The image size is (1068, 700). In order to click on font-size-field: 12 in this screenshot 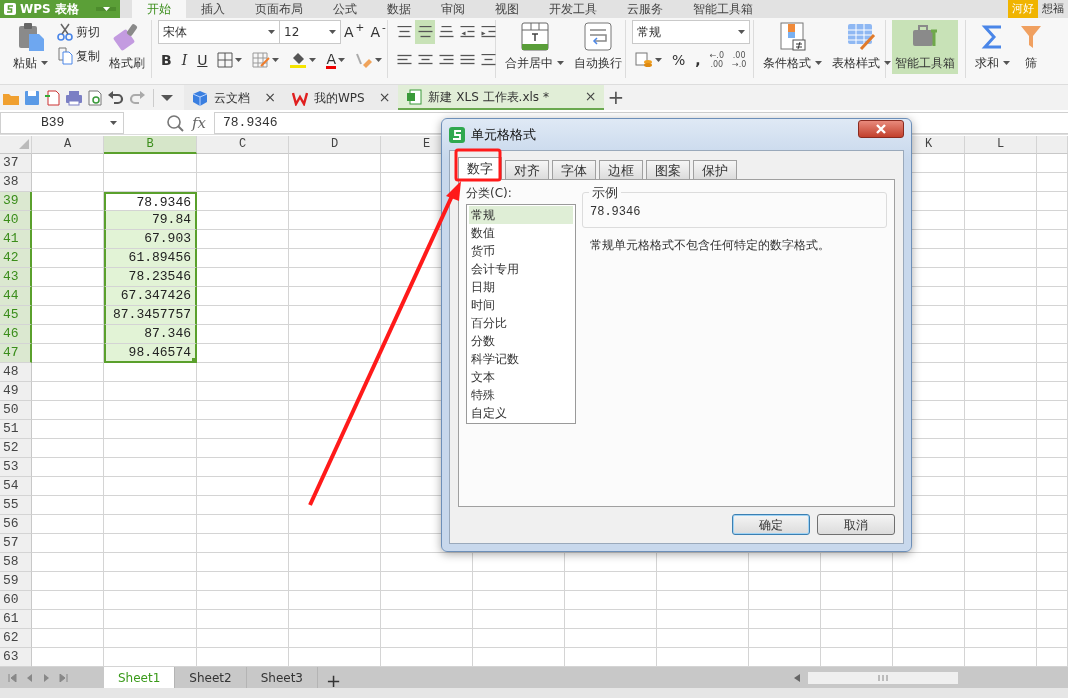, I will do `click(310, 32)`.